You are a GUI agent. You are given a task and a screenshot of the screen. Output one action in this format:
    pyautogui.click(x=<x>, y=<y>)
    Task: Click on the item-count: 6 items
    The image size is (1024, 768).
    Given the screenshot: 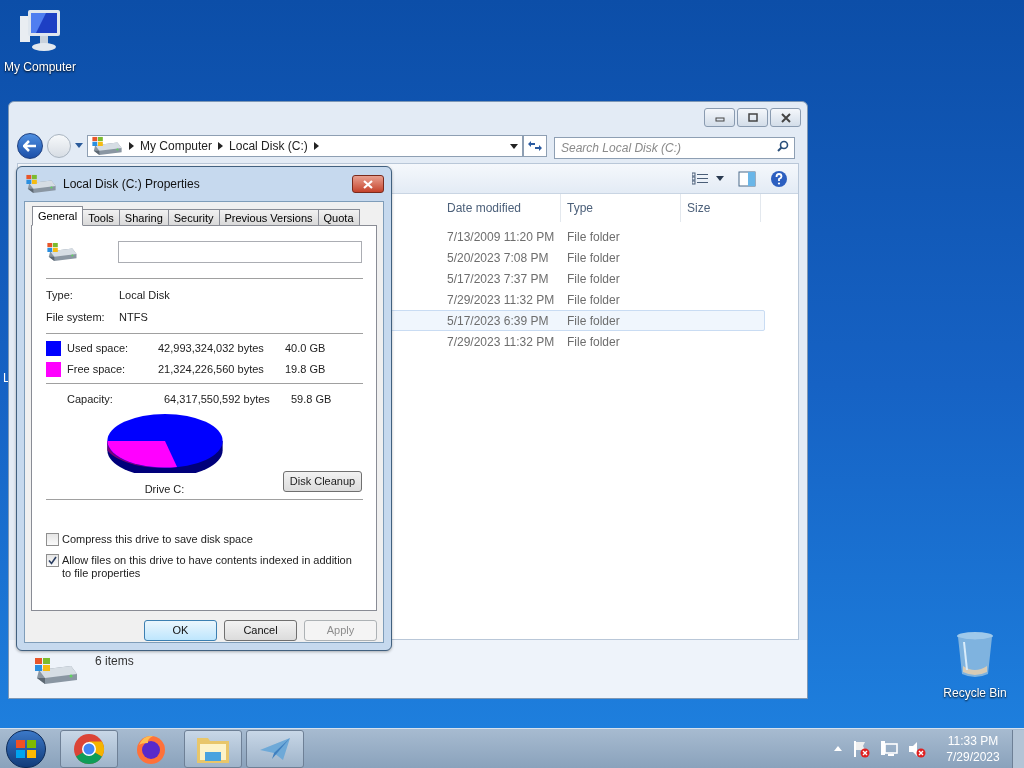 What is the action you would take?
    pyautogui.click(x=114, y=661)
    